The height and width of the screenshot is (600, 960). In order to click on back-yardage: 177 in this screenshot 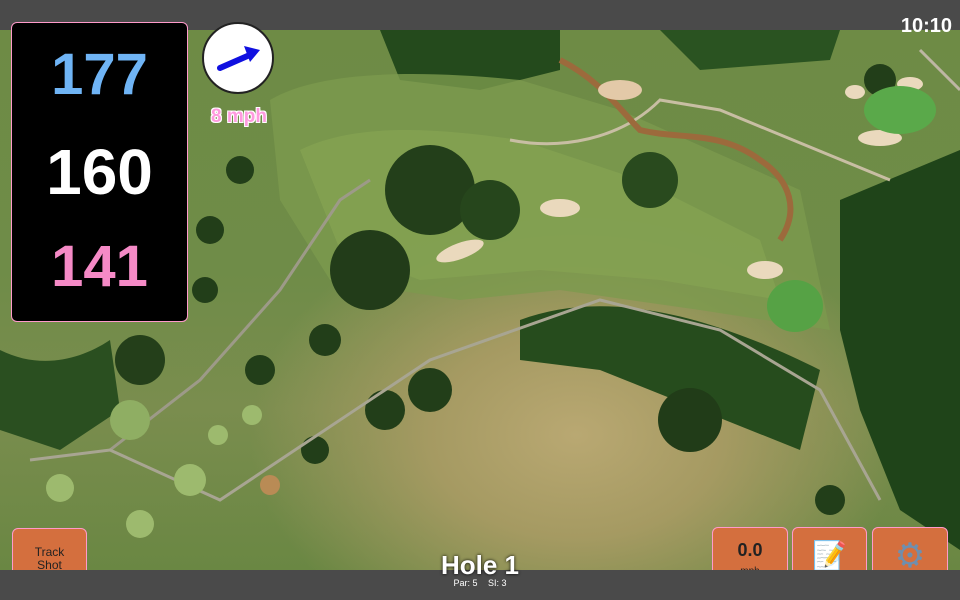, I will do `click(99, 74)`.